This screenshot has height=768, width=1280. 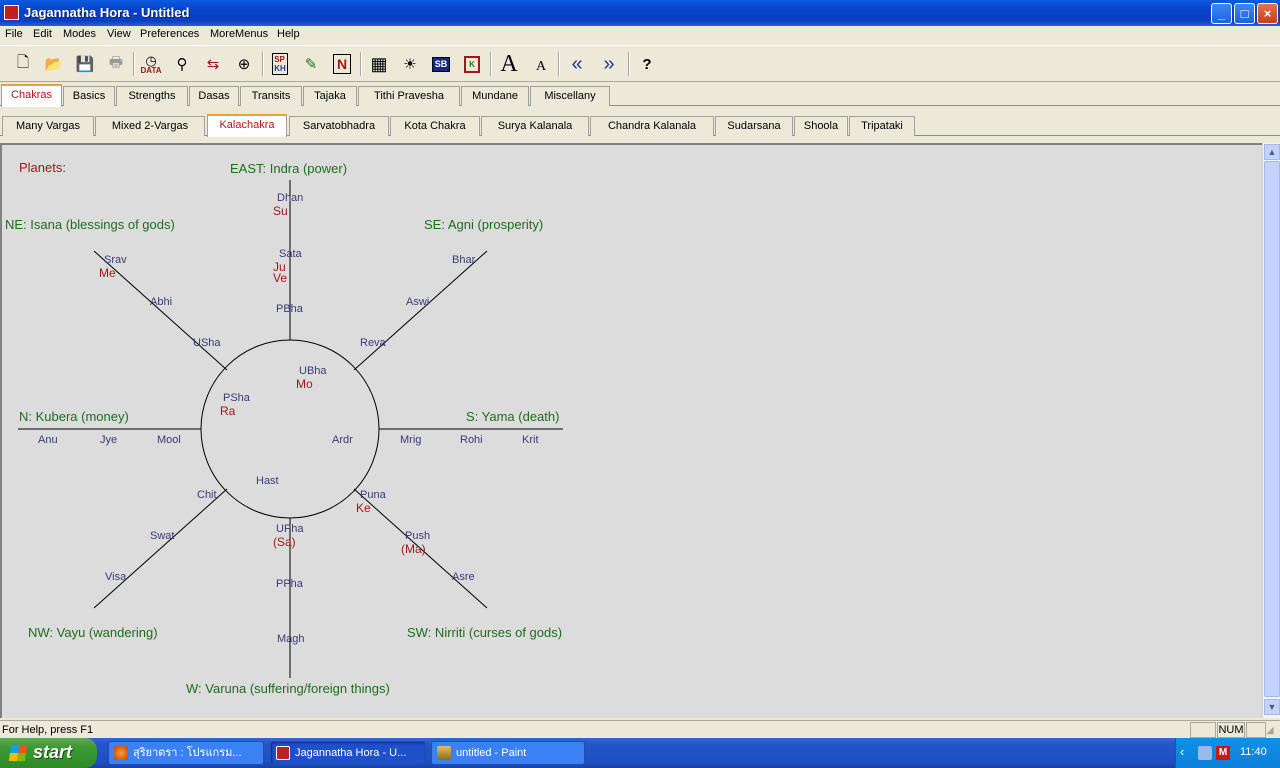 What do you see at coordinates (1272, 152) in the screenshot?
I see `scroll-up-icon: ▲` at bounding box center [1272, 152].